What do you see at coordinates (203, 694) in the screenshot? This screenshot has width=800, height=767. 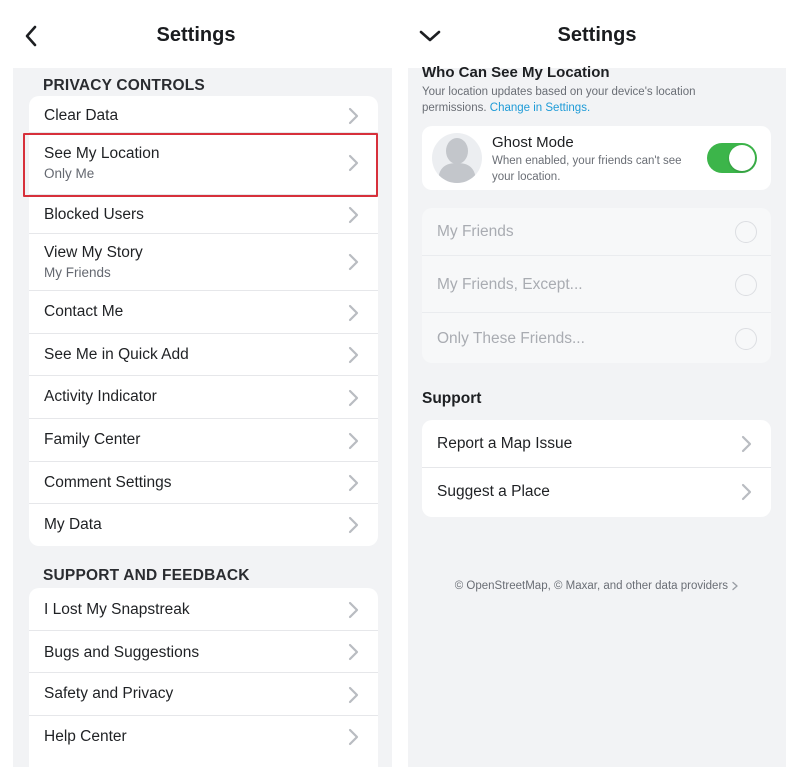 I see `list-item-safety-privacy: Safety and Privacy` at bounding box center [203, 694].